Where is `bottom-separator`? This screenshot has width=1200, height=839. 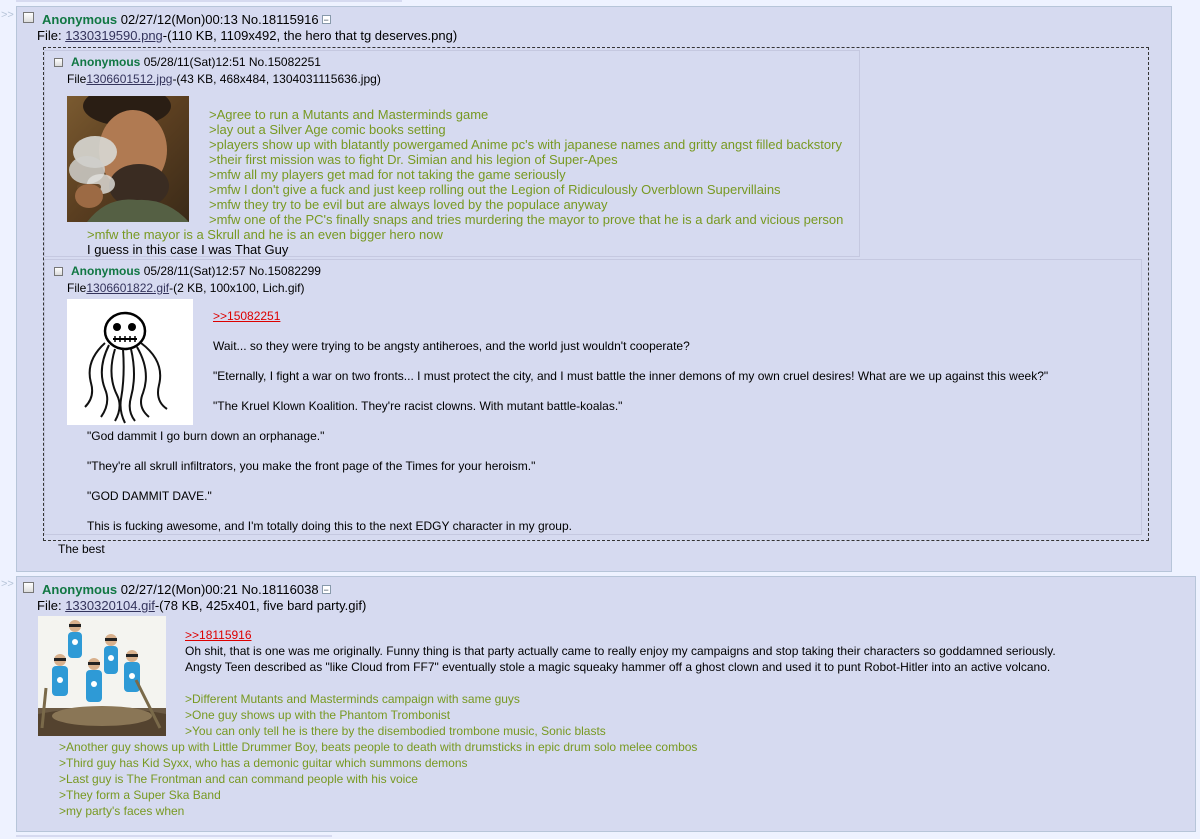 bottom-separator is located at coordinates (174, 836).